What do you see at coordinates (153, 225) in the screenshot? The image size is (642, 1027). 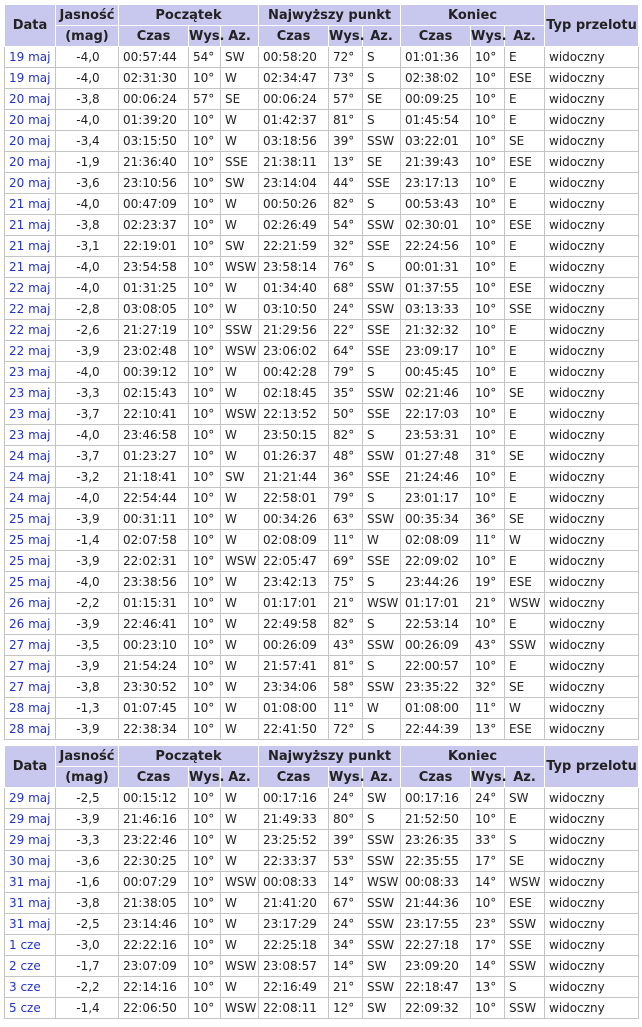 I see `cell-start-time: 02:23:37` at bounding box center [153, 225].